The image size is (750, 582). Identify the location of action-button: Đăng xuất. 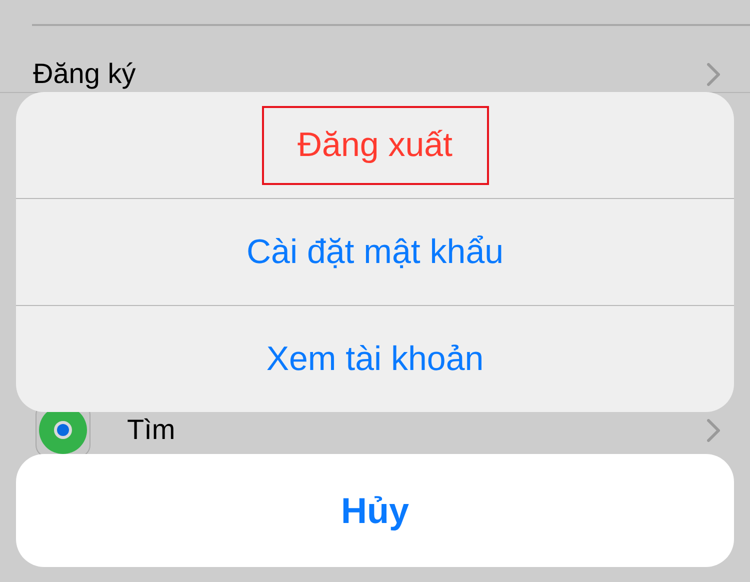
(375, 145).